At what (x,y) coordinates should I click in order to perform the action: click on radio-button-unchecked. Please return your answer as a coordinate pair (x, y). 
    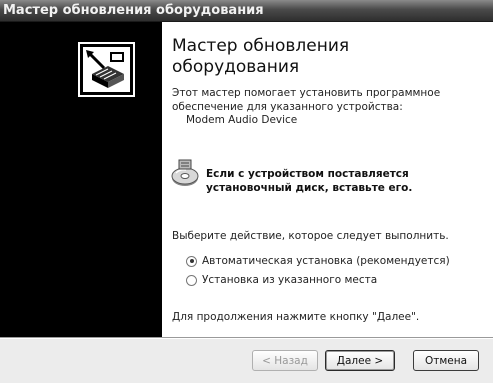
    Looking at the image, I should click on (191, 280).